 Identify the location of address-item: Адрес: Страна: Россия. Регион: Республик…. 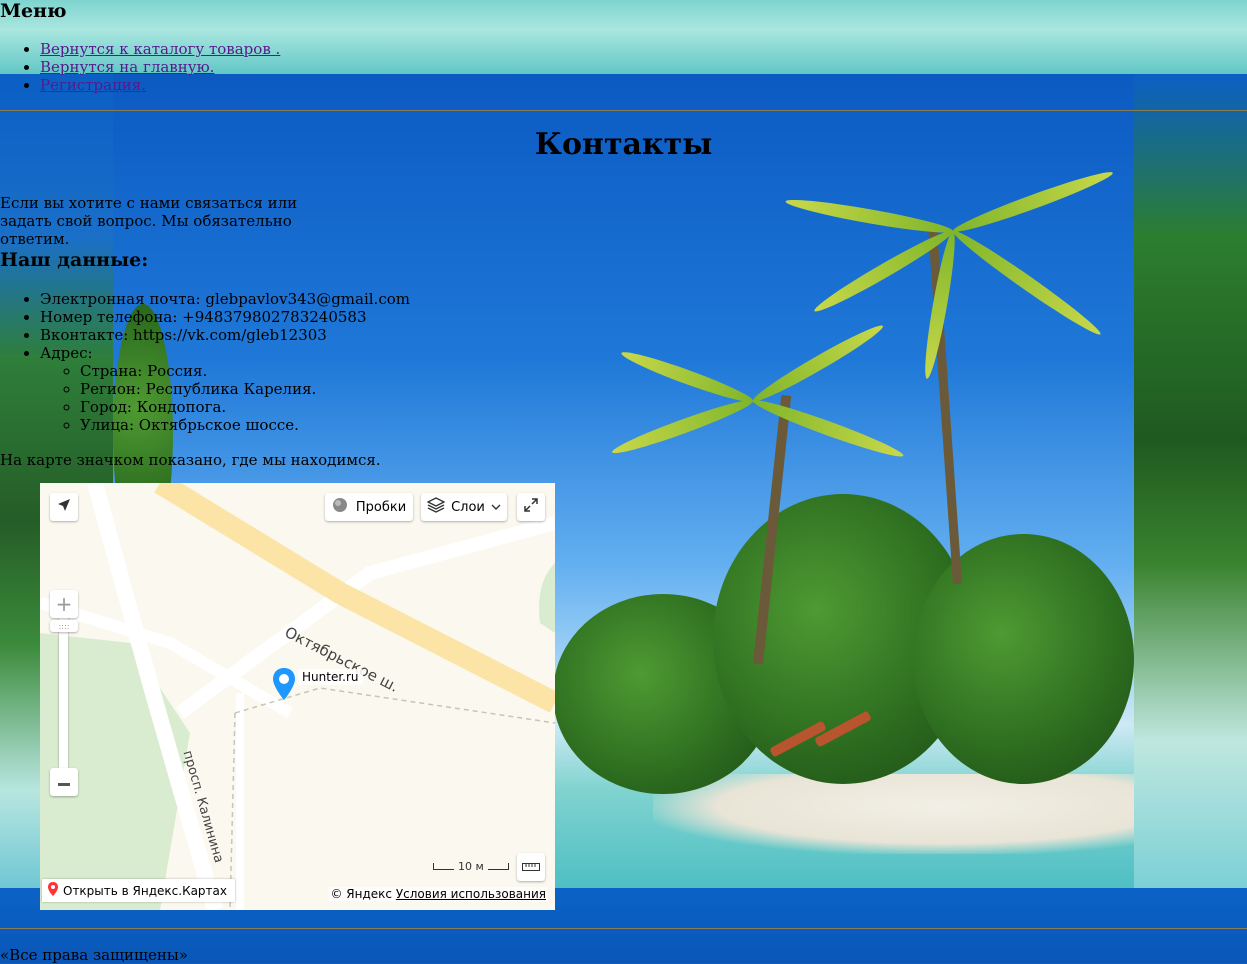
(225, 389).